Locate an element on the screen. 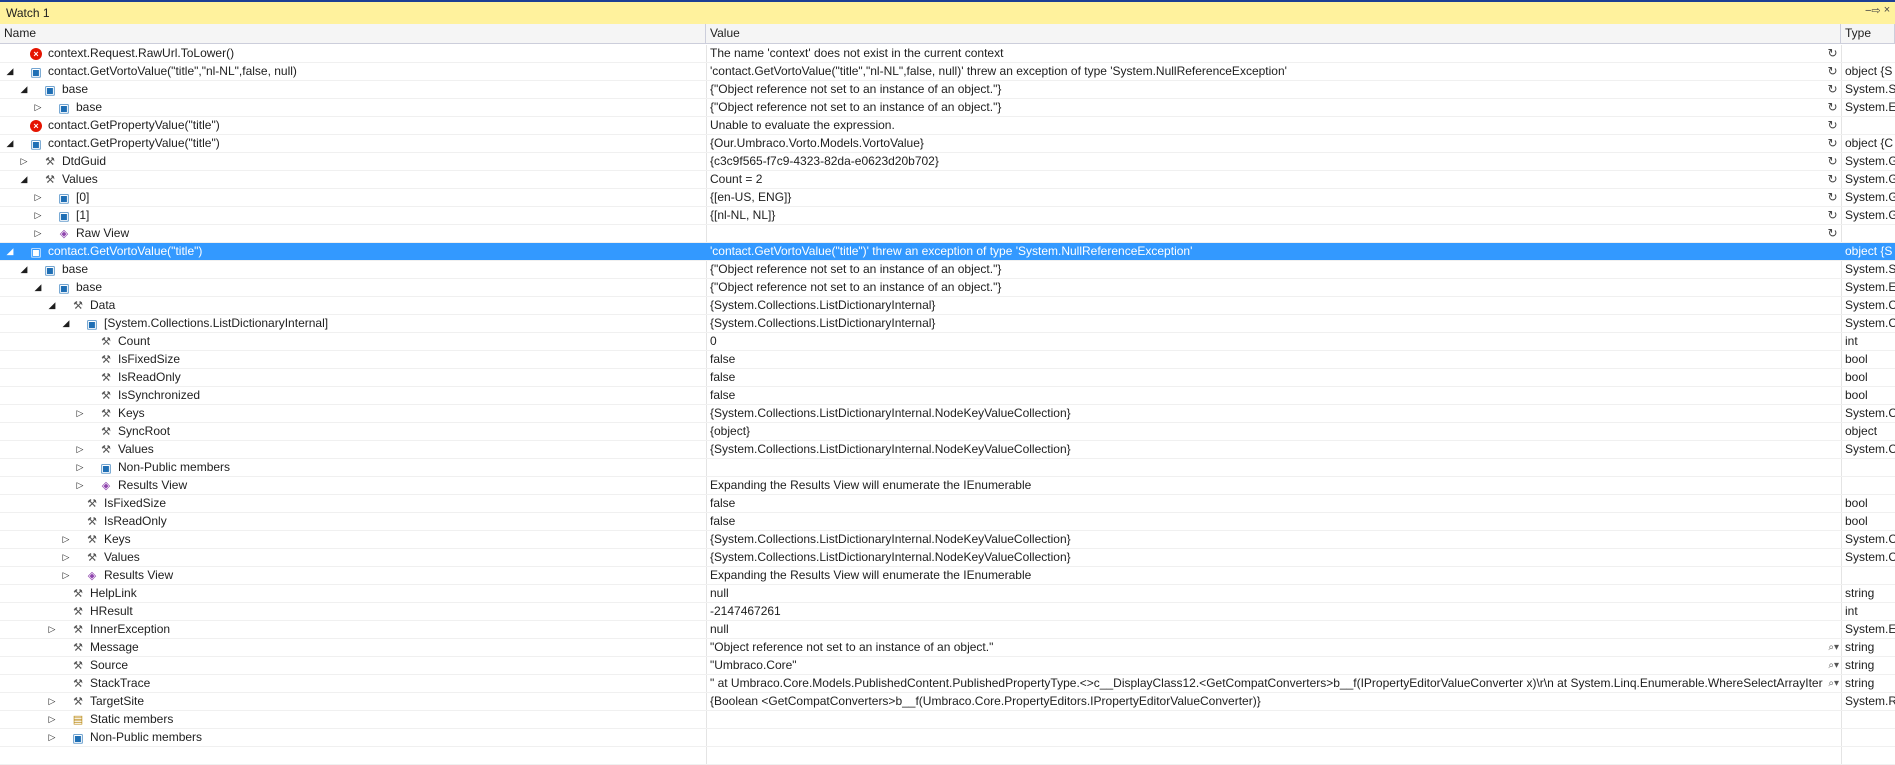 The height and width of the screenshot is (765, 1895). watch-row: ⚒ IsSynchronized false bool is located at coordinates (947, 396).